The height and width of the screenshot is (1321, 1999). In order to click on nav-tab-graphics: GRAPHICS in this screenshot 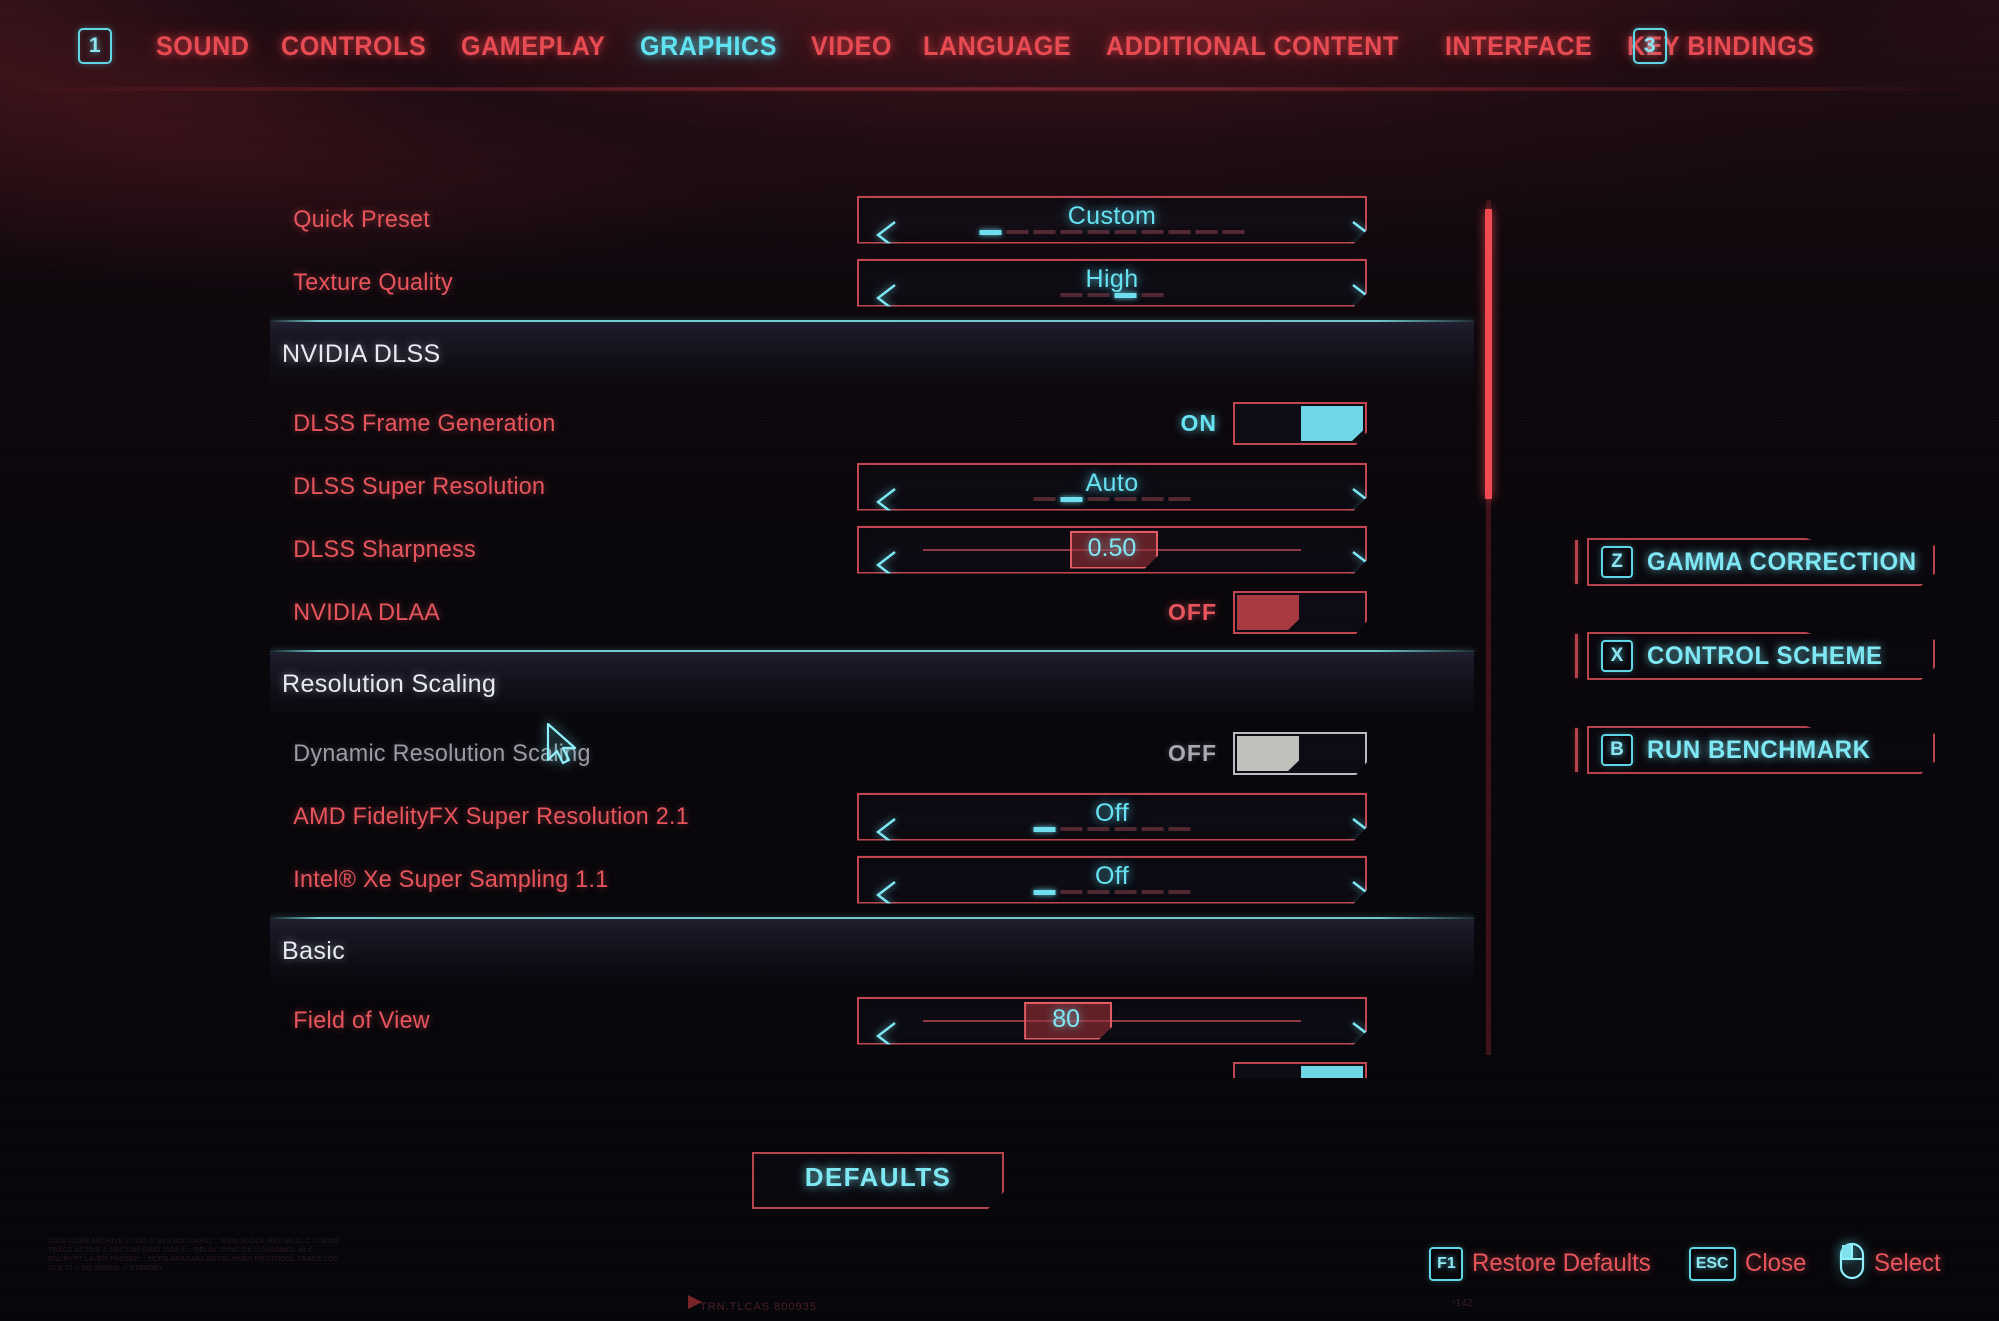, I will do `click(708, 46)`.